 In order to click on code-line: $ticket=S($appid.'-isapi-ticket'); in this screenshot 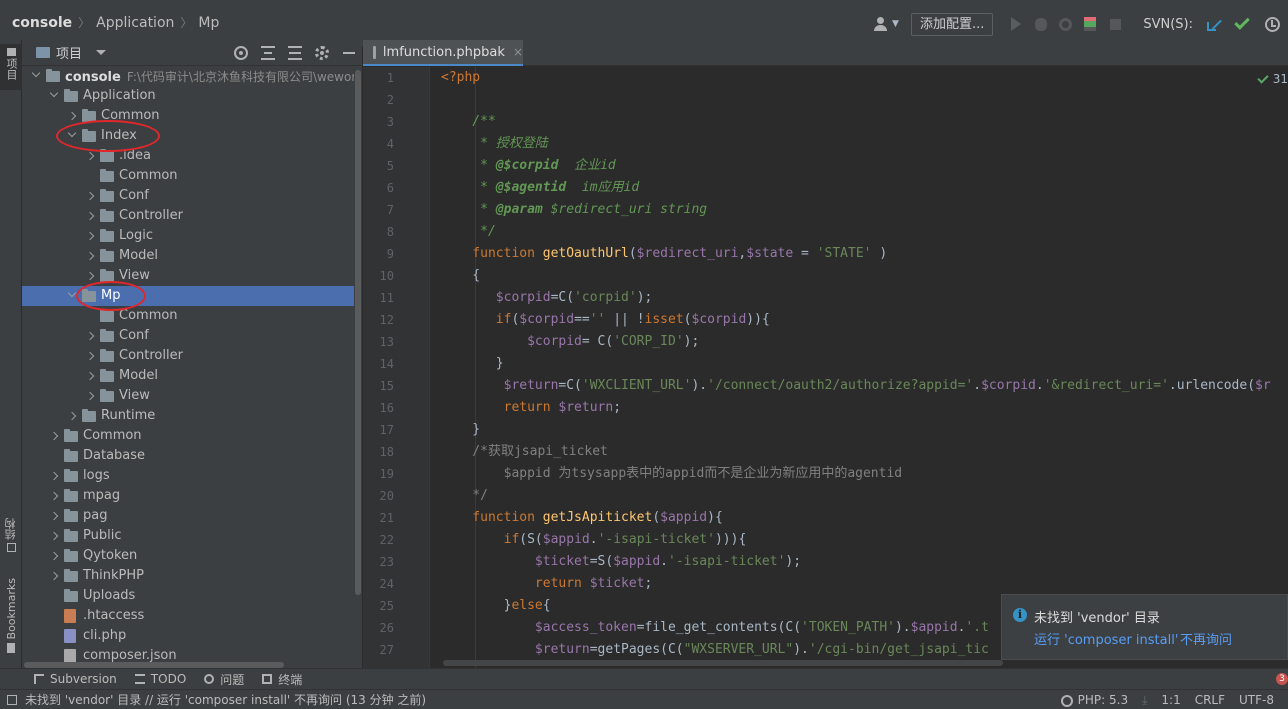, I will do `click(864, 562)`.